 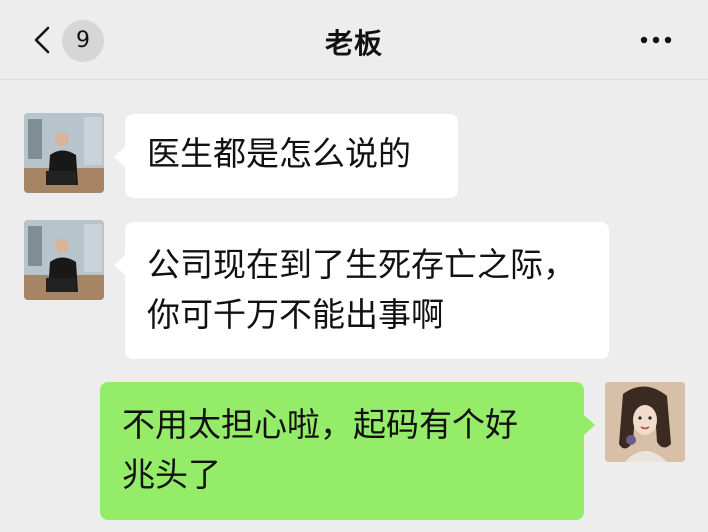 What do you see at coordinates (656, 40) in the screenshot?
I see `more-dots-icon` at bounding box center [656, 40].